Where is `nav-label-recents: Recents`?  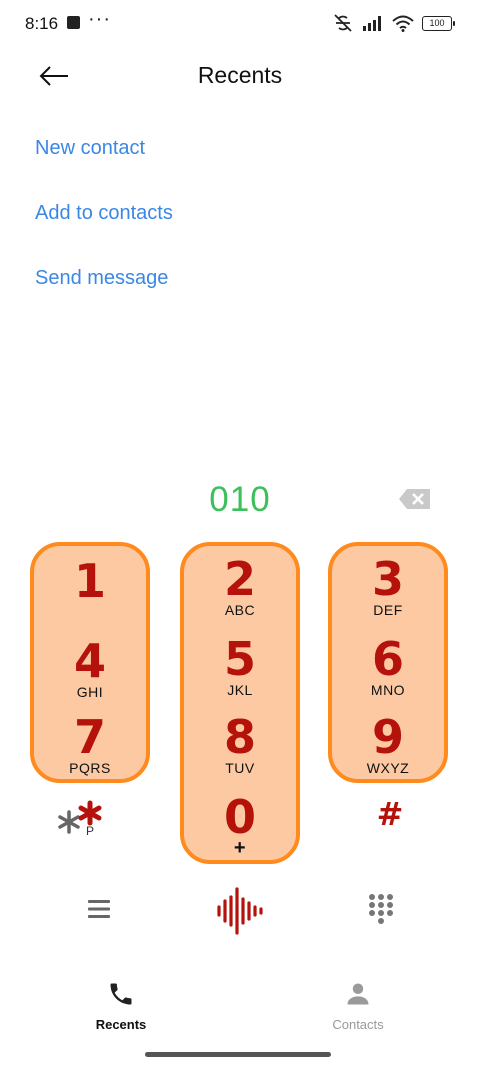
nav-label-recents: Recents is located at coordinates (121, 1024).